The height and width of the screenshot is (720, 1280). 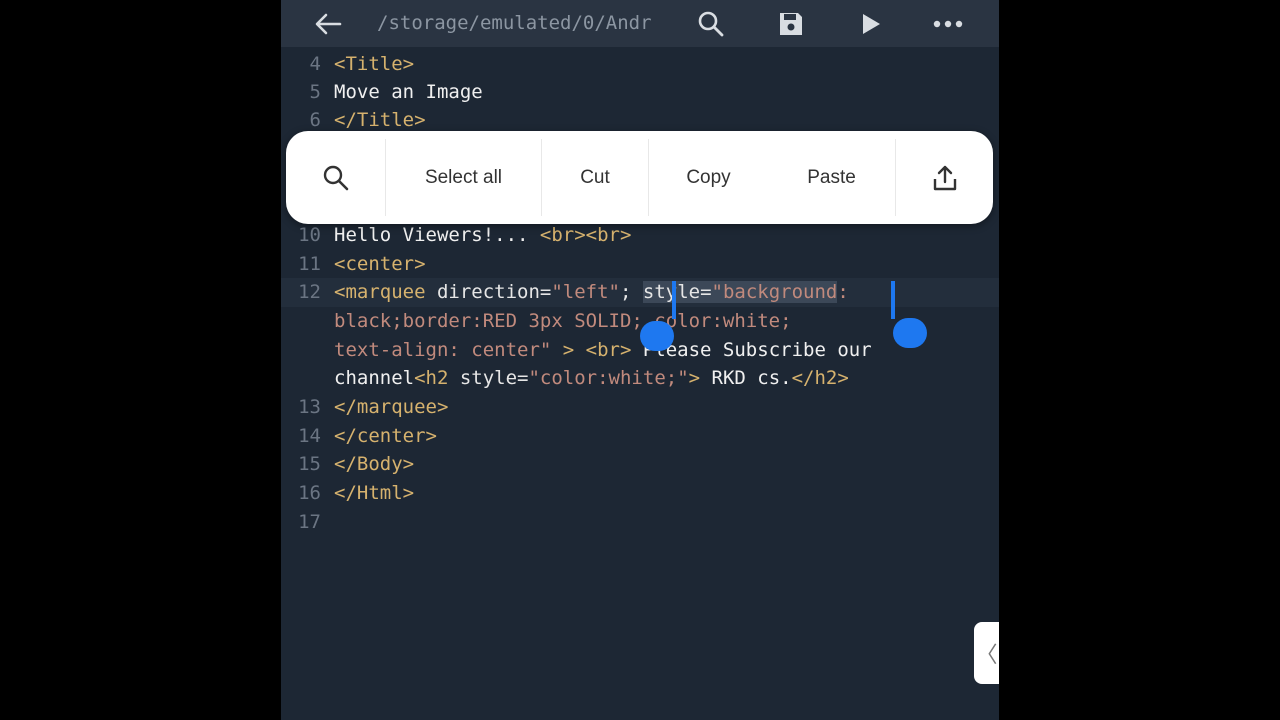 What do you see at coordinates (315, 64) in the screenshot?
I see `line-number: 4` at bounding box center [315, 64].